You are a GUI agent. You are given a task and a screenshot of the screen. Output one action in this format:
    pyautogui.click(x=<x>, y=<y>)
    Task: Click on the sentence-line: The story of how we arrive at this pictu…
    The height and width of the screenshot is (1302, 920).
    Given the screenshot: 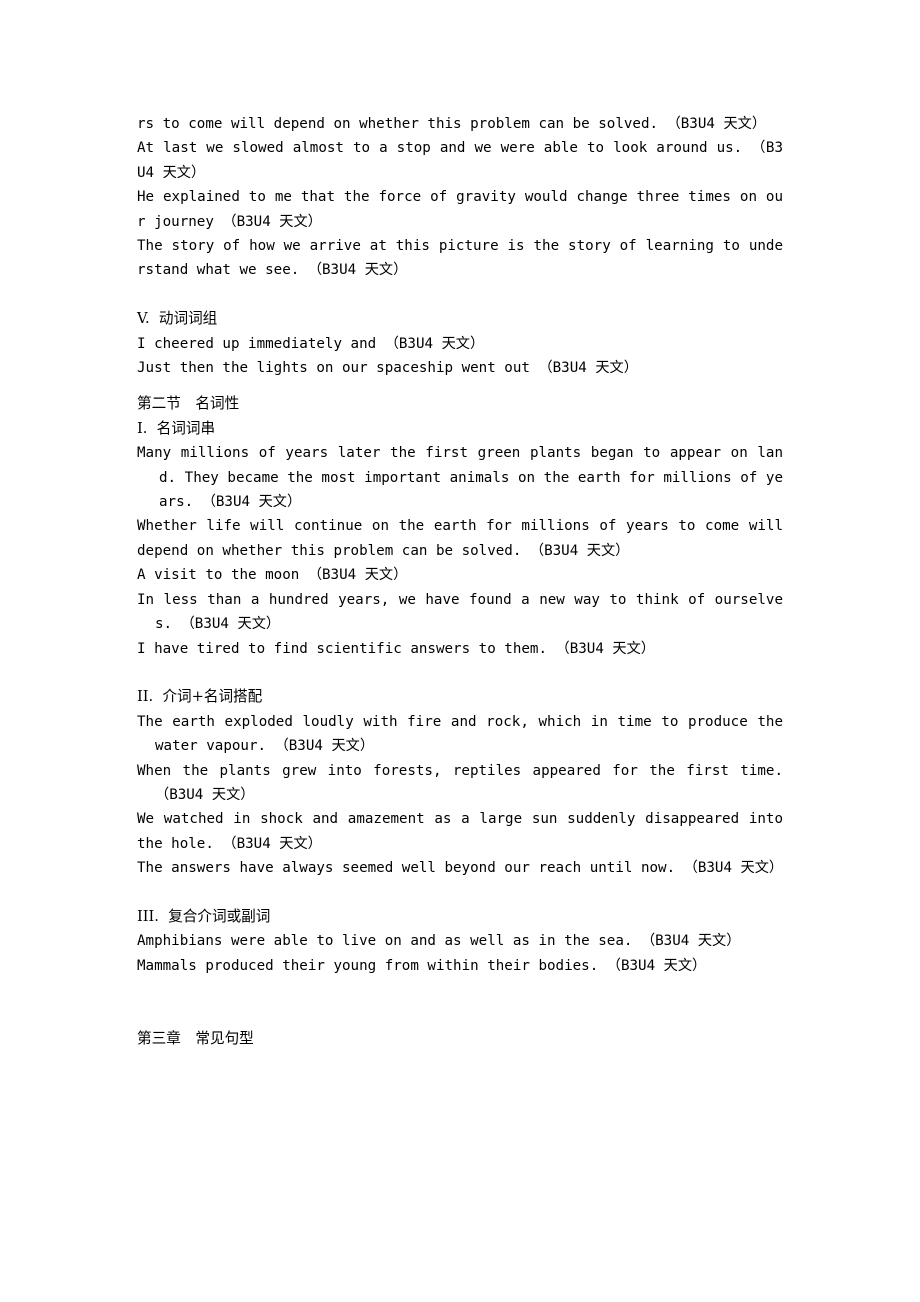 What is the action you would take?
    pyautogui.click(x=460, y=258)
    